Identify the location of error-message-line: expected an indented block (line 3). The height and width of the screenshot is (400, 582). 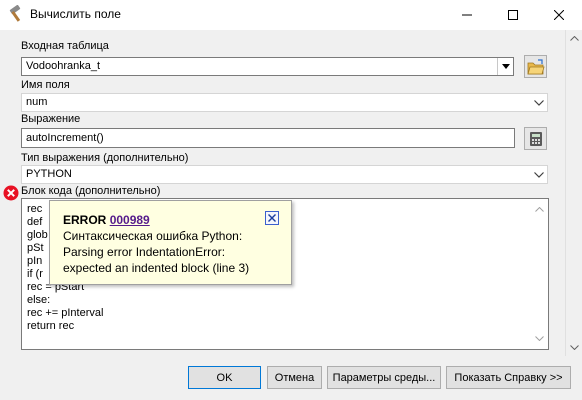
(156, 268).